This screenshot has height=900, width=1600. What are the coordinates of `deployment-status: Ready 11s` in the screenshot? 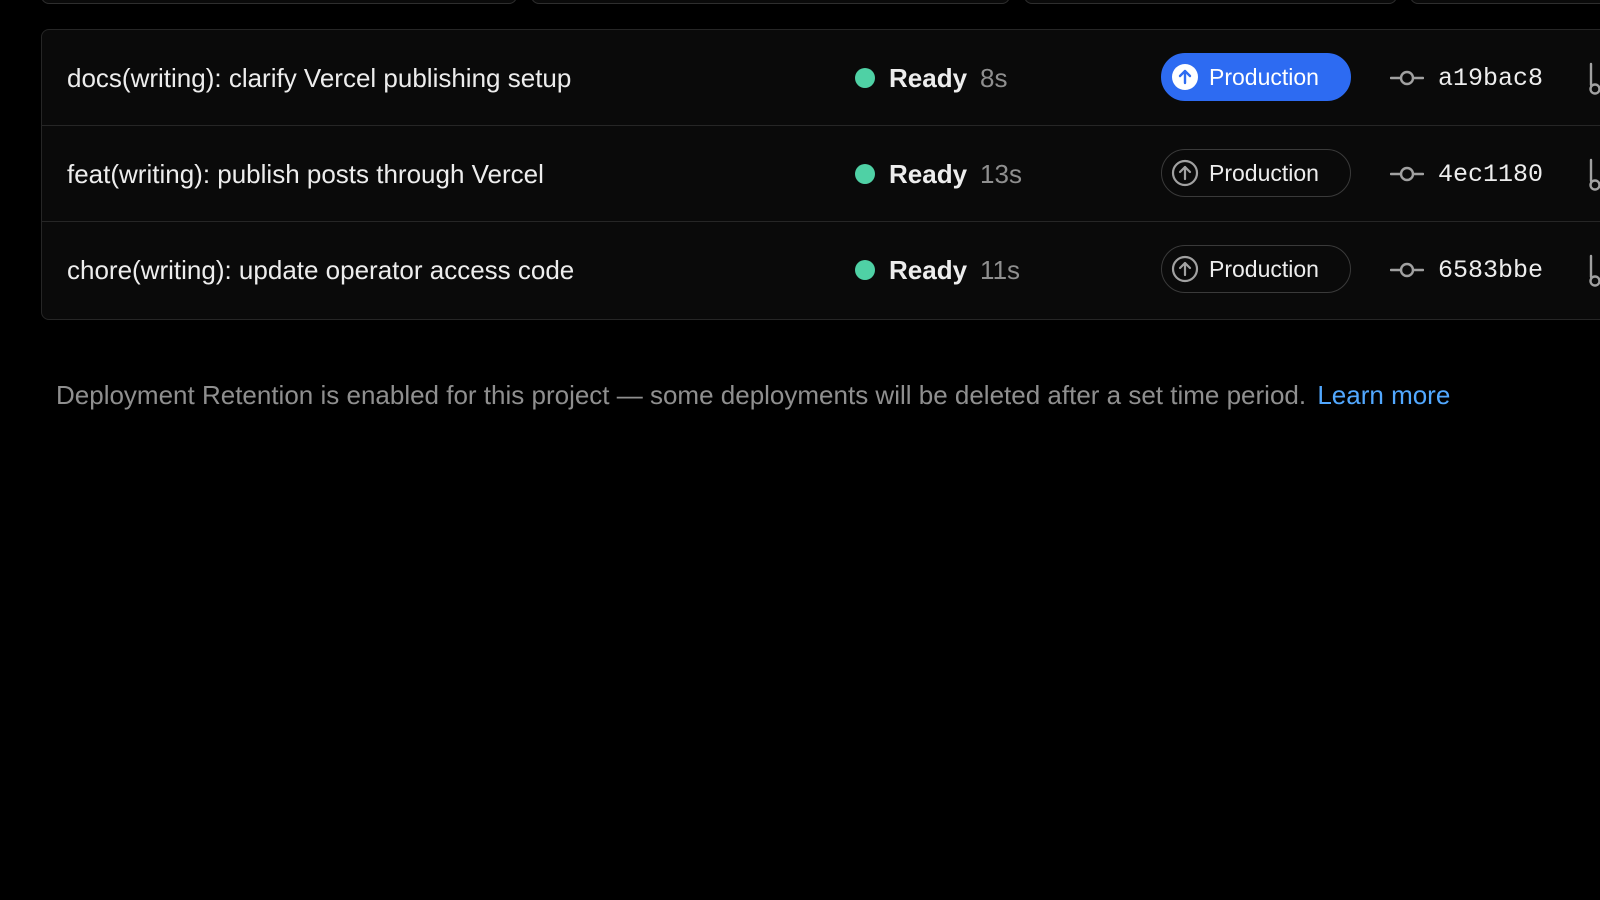 It's located at (937, 270).